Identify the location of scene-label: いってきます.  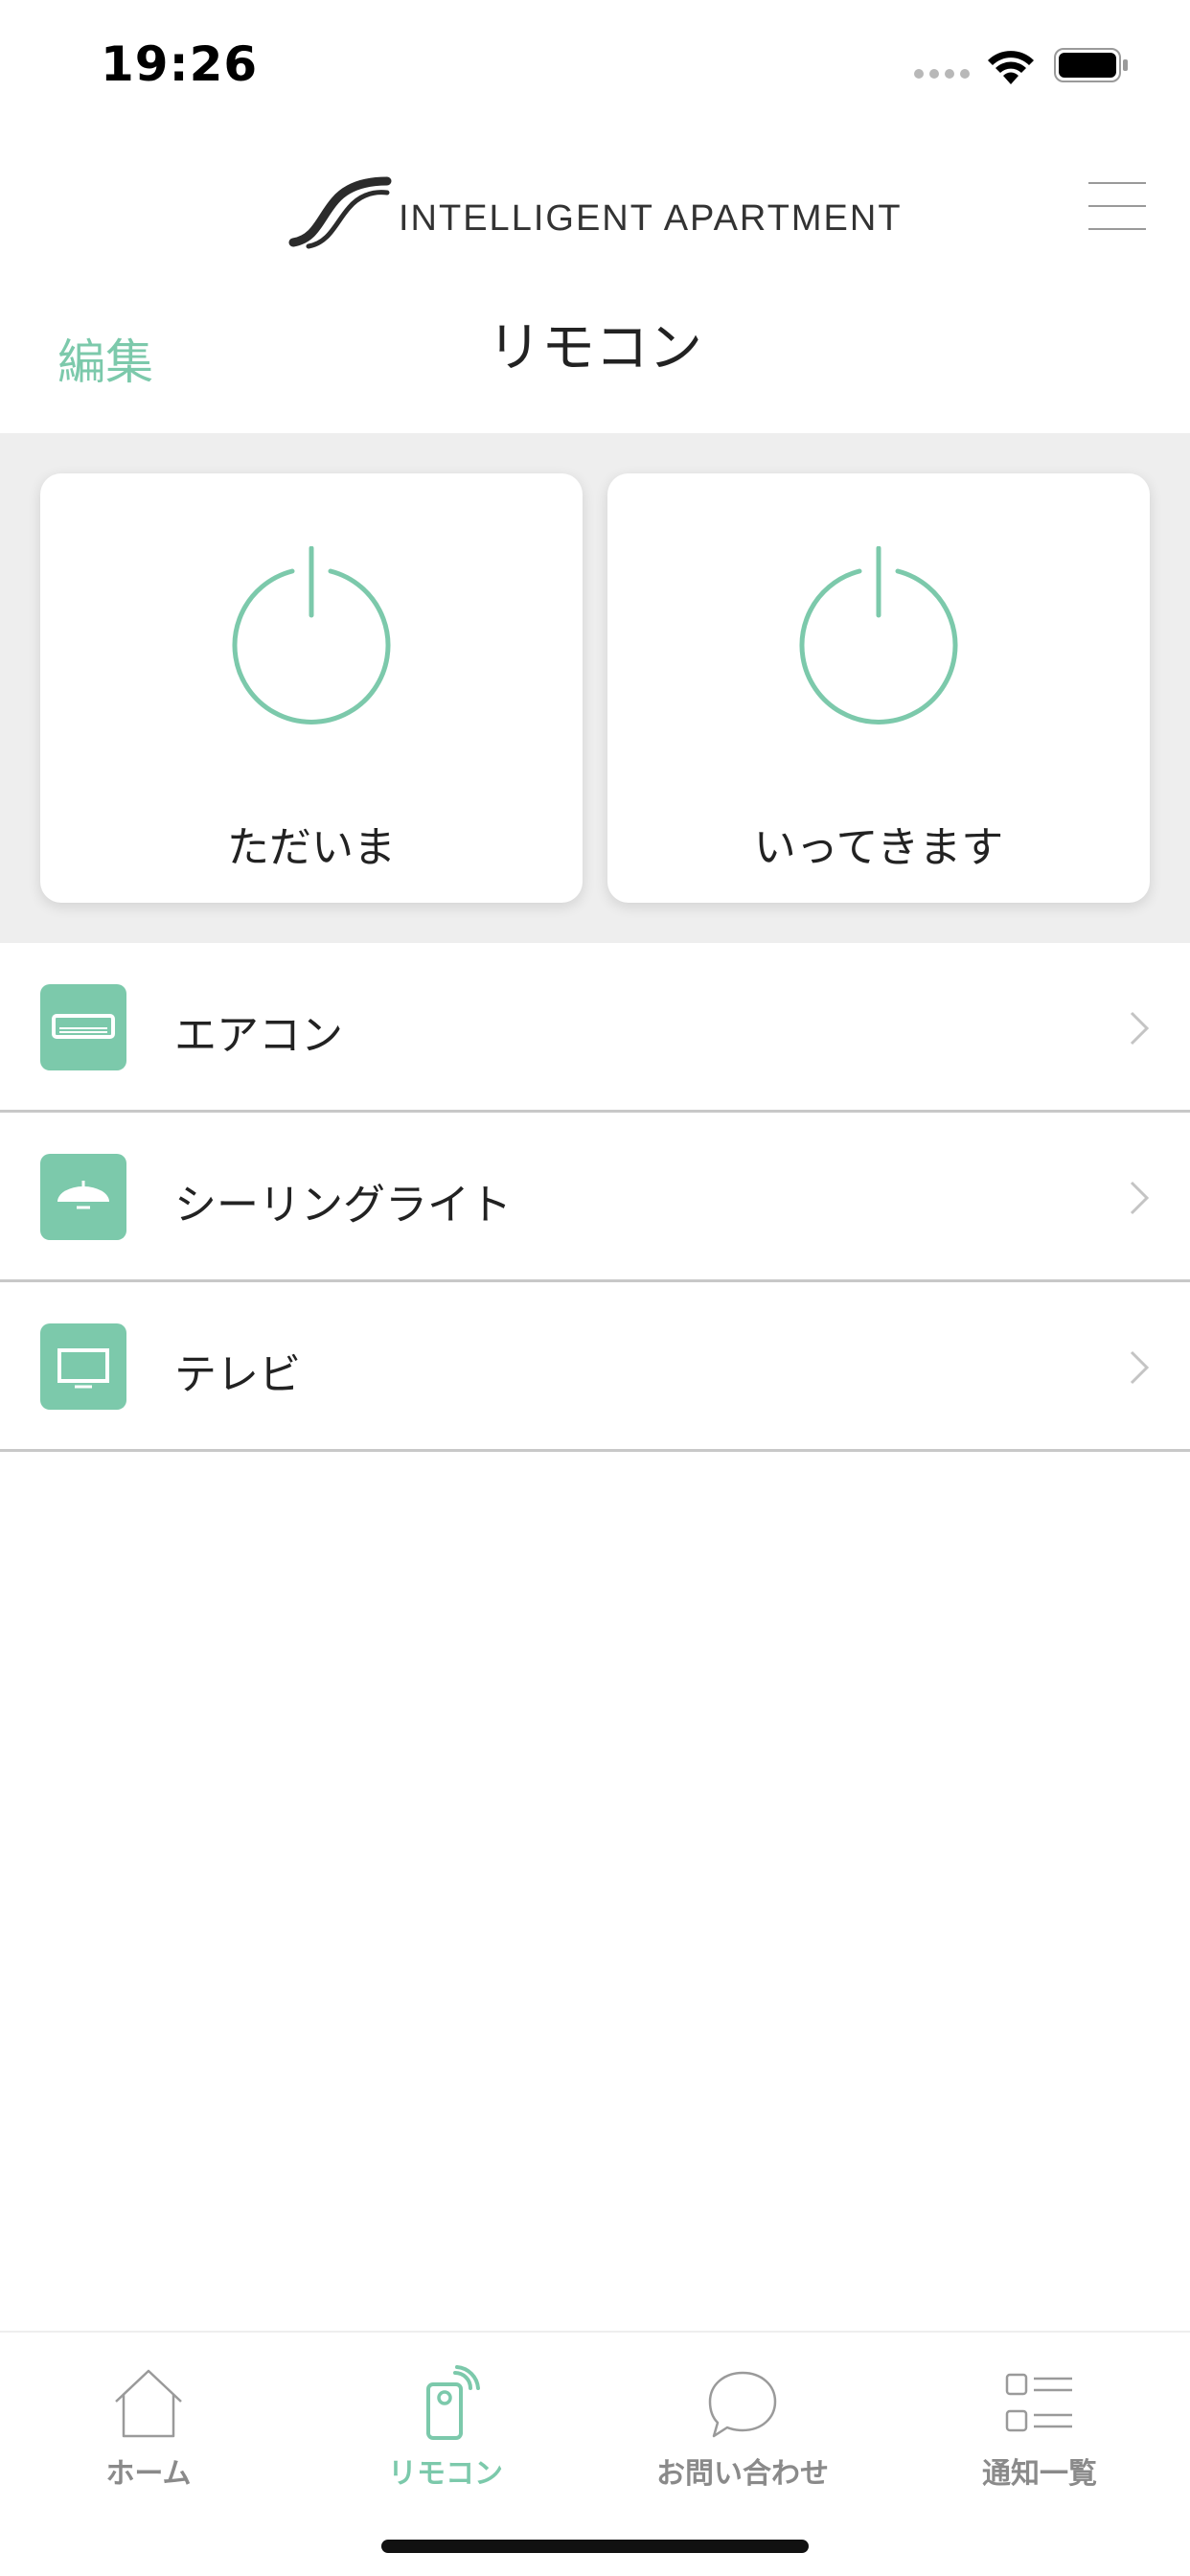
(879, 847).